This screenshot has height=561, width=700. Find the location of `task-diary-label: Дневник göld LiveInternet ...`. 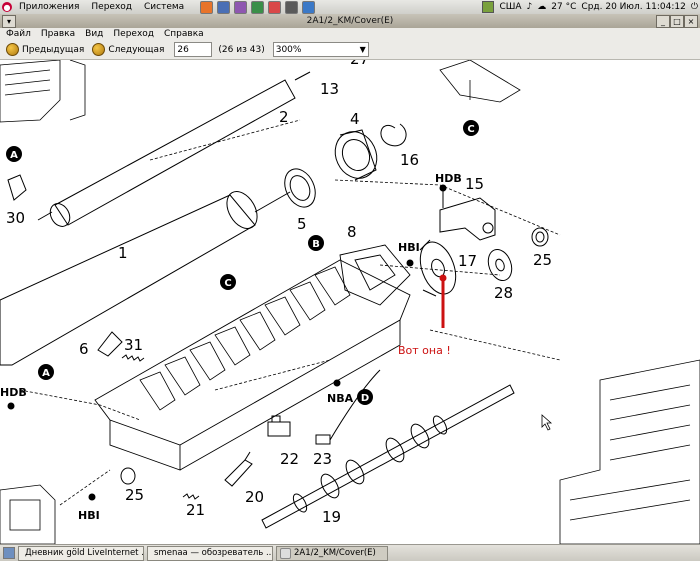

task-diary-label: Дневник göld LiveInternet ... is located at coordinates (84, 553).